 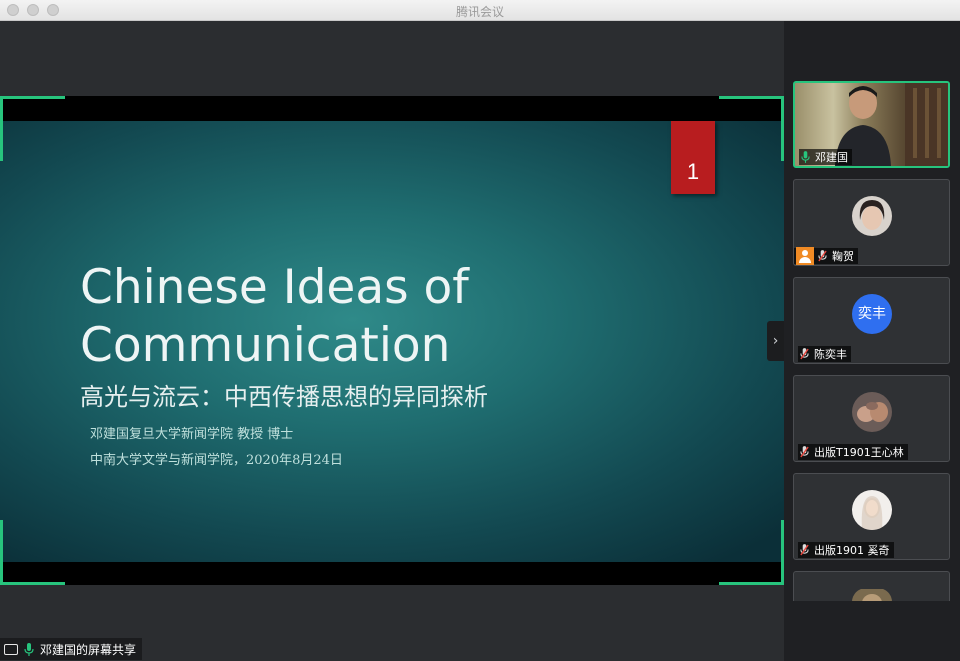 I want to click on window-titlebar: 腾讯会议, so click(x=480, y=10).